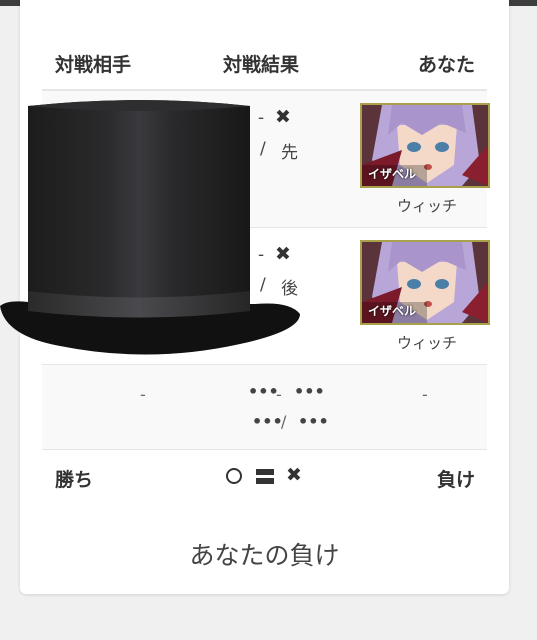 Image resolution: width=537 pixels, height=640 pixels. I want to click on match-row-empty: - ••• - ••• ••• / ••• -, so click(264, 407).